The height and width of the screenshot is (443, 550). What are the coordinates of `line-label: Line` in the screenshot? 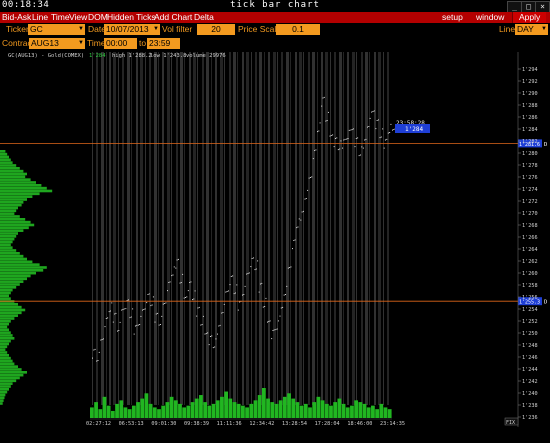 It's located at (507, 29).